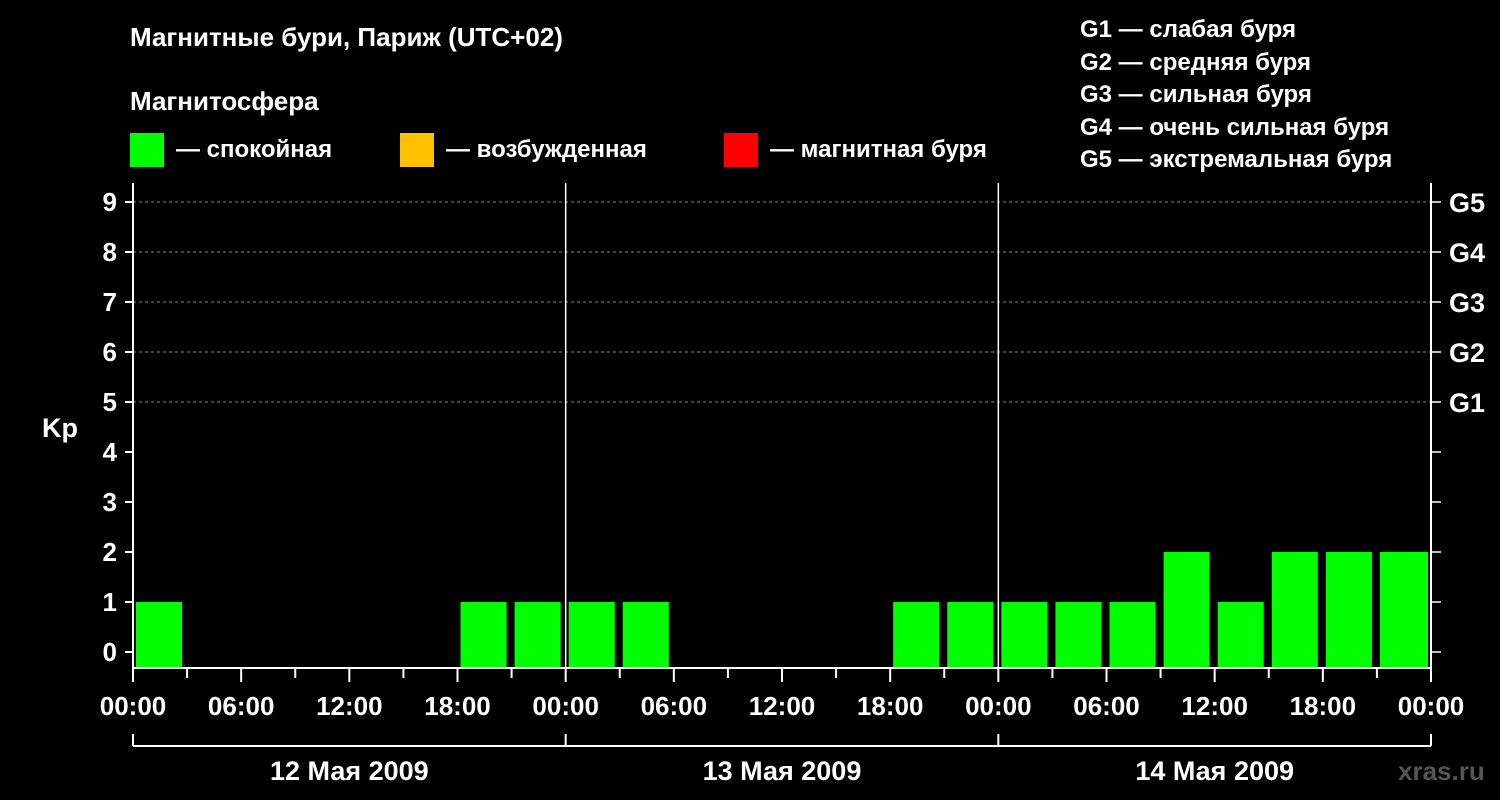 This screenshot has width=1500, height=800. Describe the element at coordinates (110, 652) in the screenshot. I see `y-tick-label: 0` at that location.